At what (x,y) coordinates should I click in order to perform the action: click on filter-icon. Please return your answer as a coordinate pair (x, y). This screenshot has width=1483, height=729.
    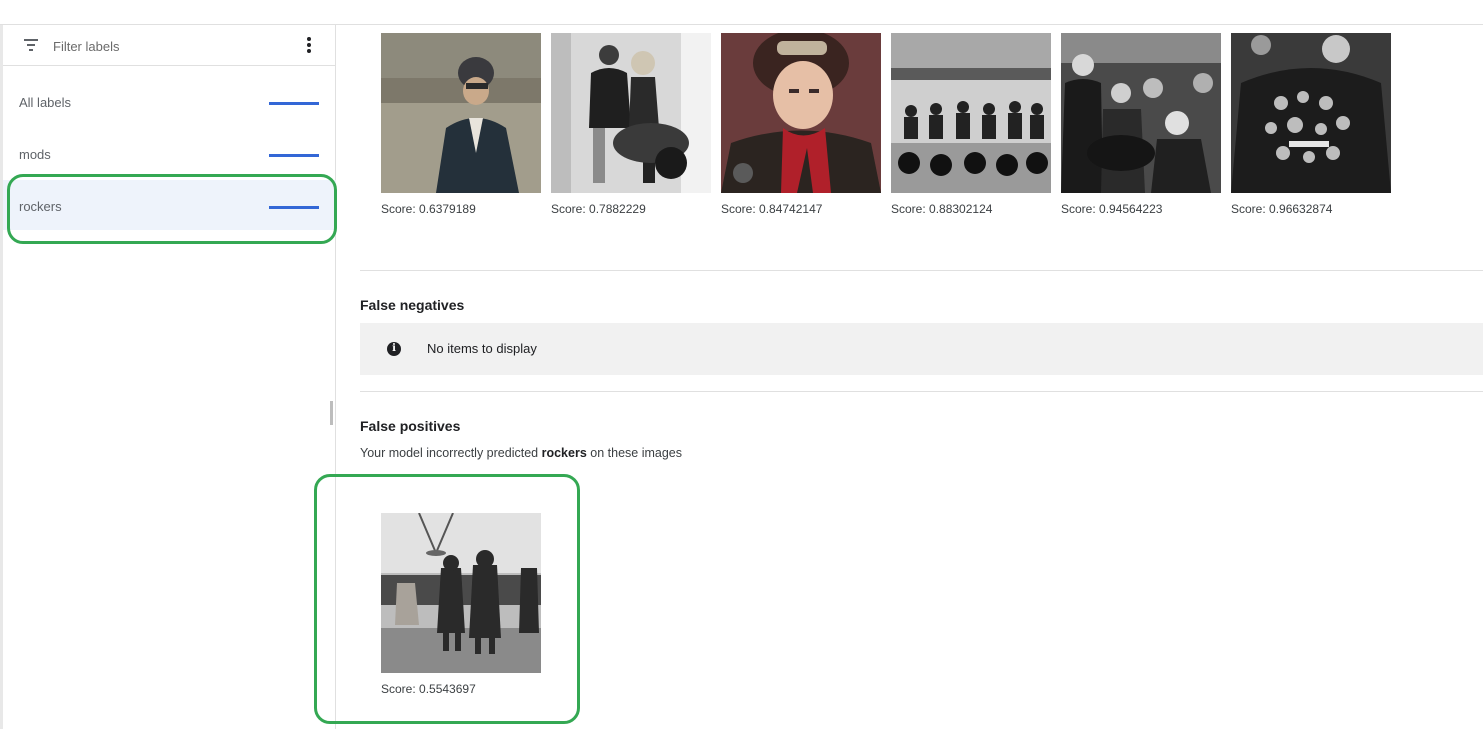
    Looking at the image, I should click on (31, 45).